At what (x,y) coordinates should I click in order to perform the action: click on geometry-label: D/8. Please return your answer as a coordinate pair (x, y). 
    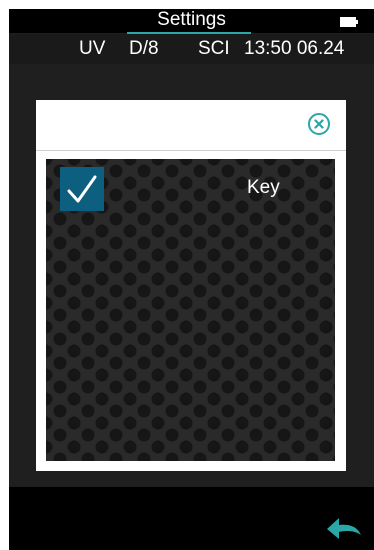
    Looking at the image, I should click on (144, 48).